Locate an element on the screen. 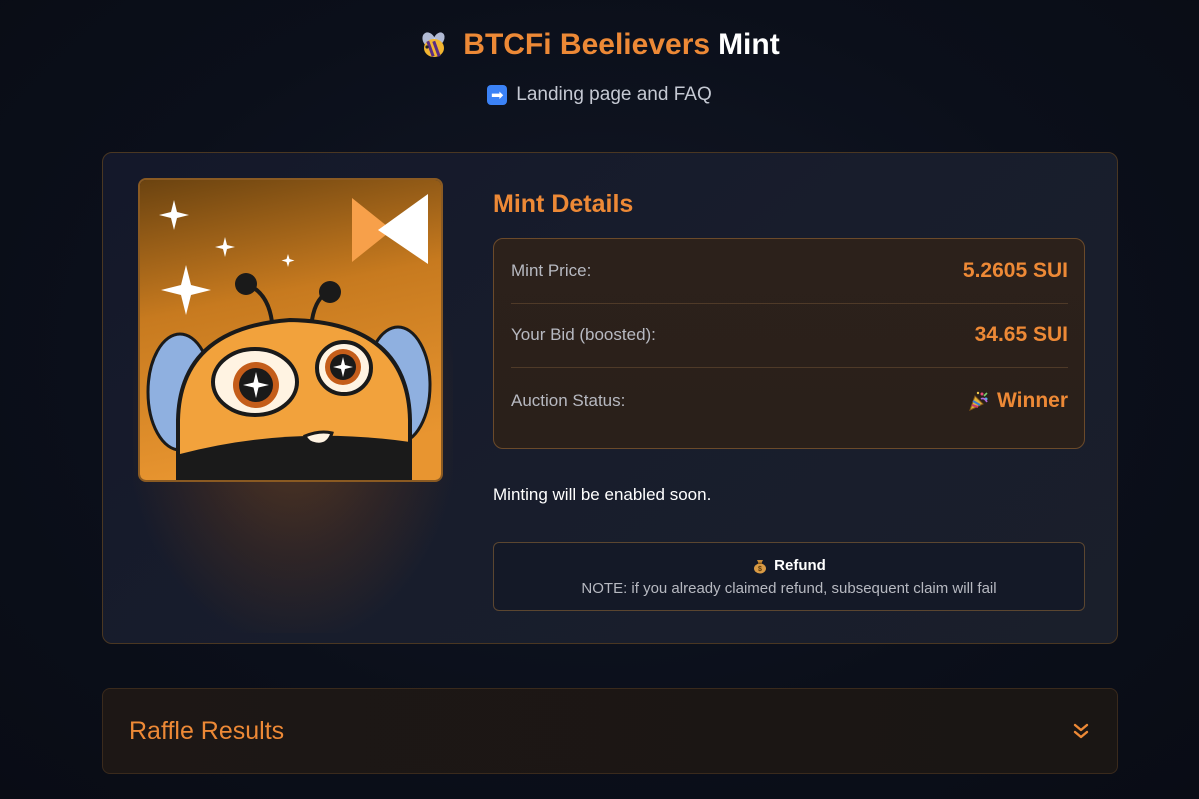  auction-status-value: Winner is located at coordinates (1017, 401).